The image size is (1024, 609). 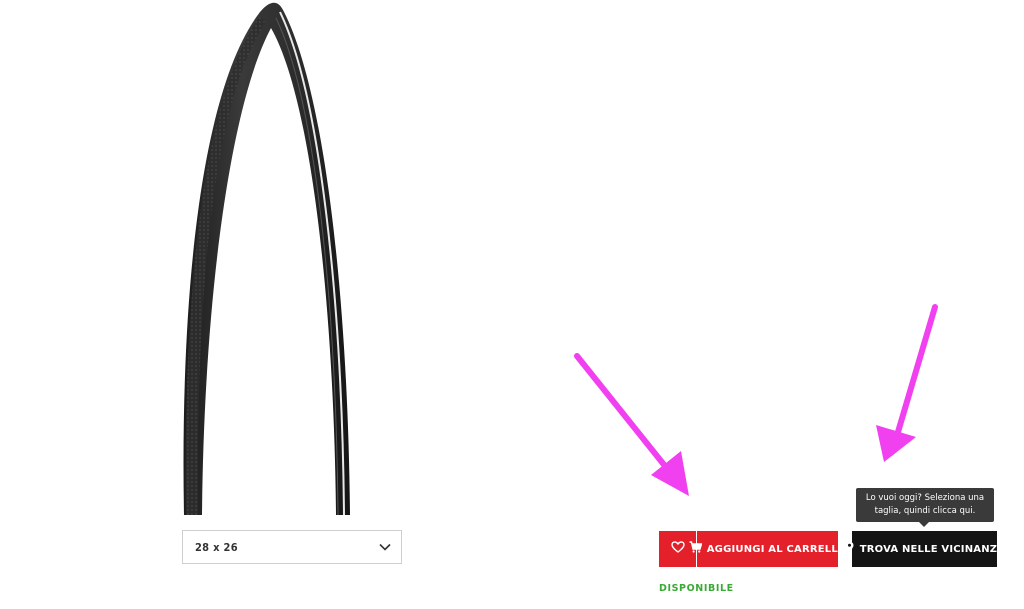 I want to click on add-to-cart-button: AGGIUNGI AL CARRELLO, so click(x=767, y=549).